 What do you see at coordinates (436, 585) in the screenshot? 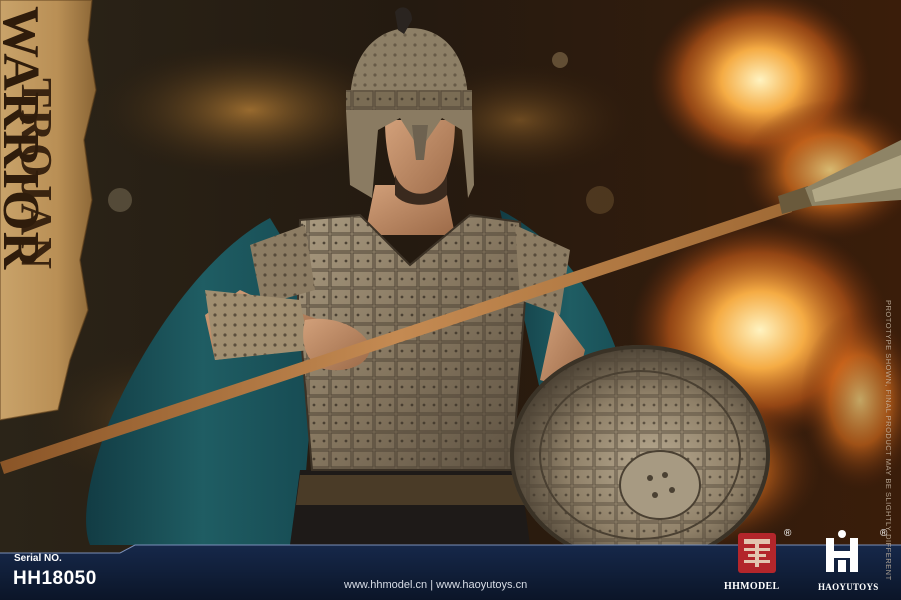
I see `website-links: www.hhmodel.cn | www.haoyutoys.cn` at bounding box center [436, 585].